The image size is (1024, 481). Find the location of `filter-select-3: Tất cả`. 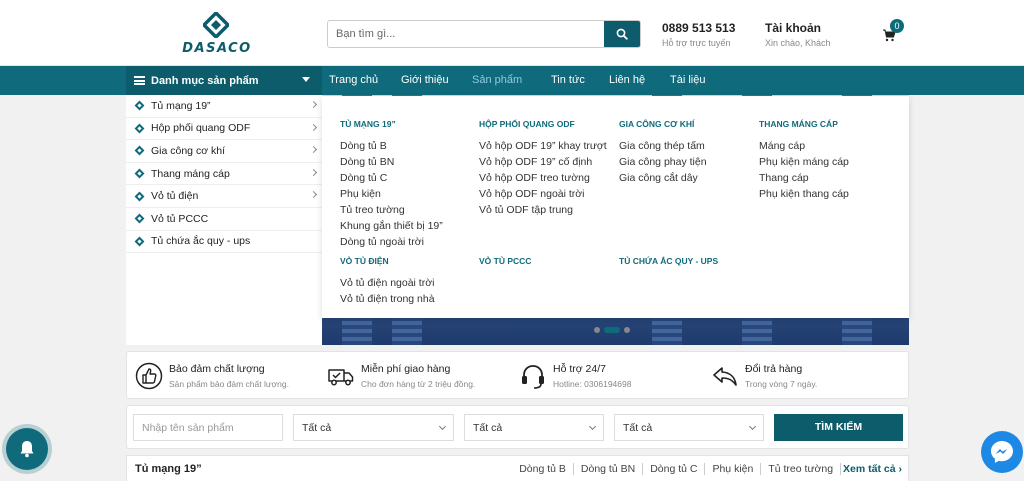

filter-select-3: Tất cả is located at coordinates (689, 427).